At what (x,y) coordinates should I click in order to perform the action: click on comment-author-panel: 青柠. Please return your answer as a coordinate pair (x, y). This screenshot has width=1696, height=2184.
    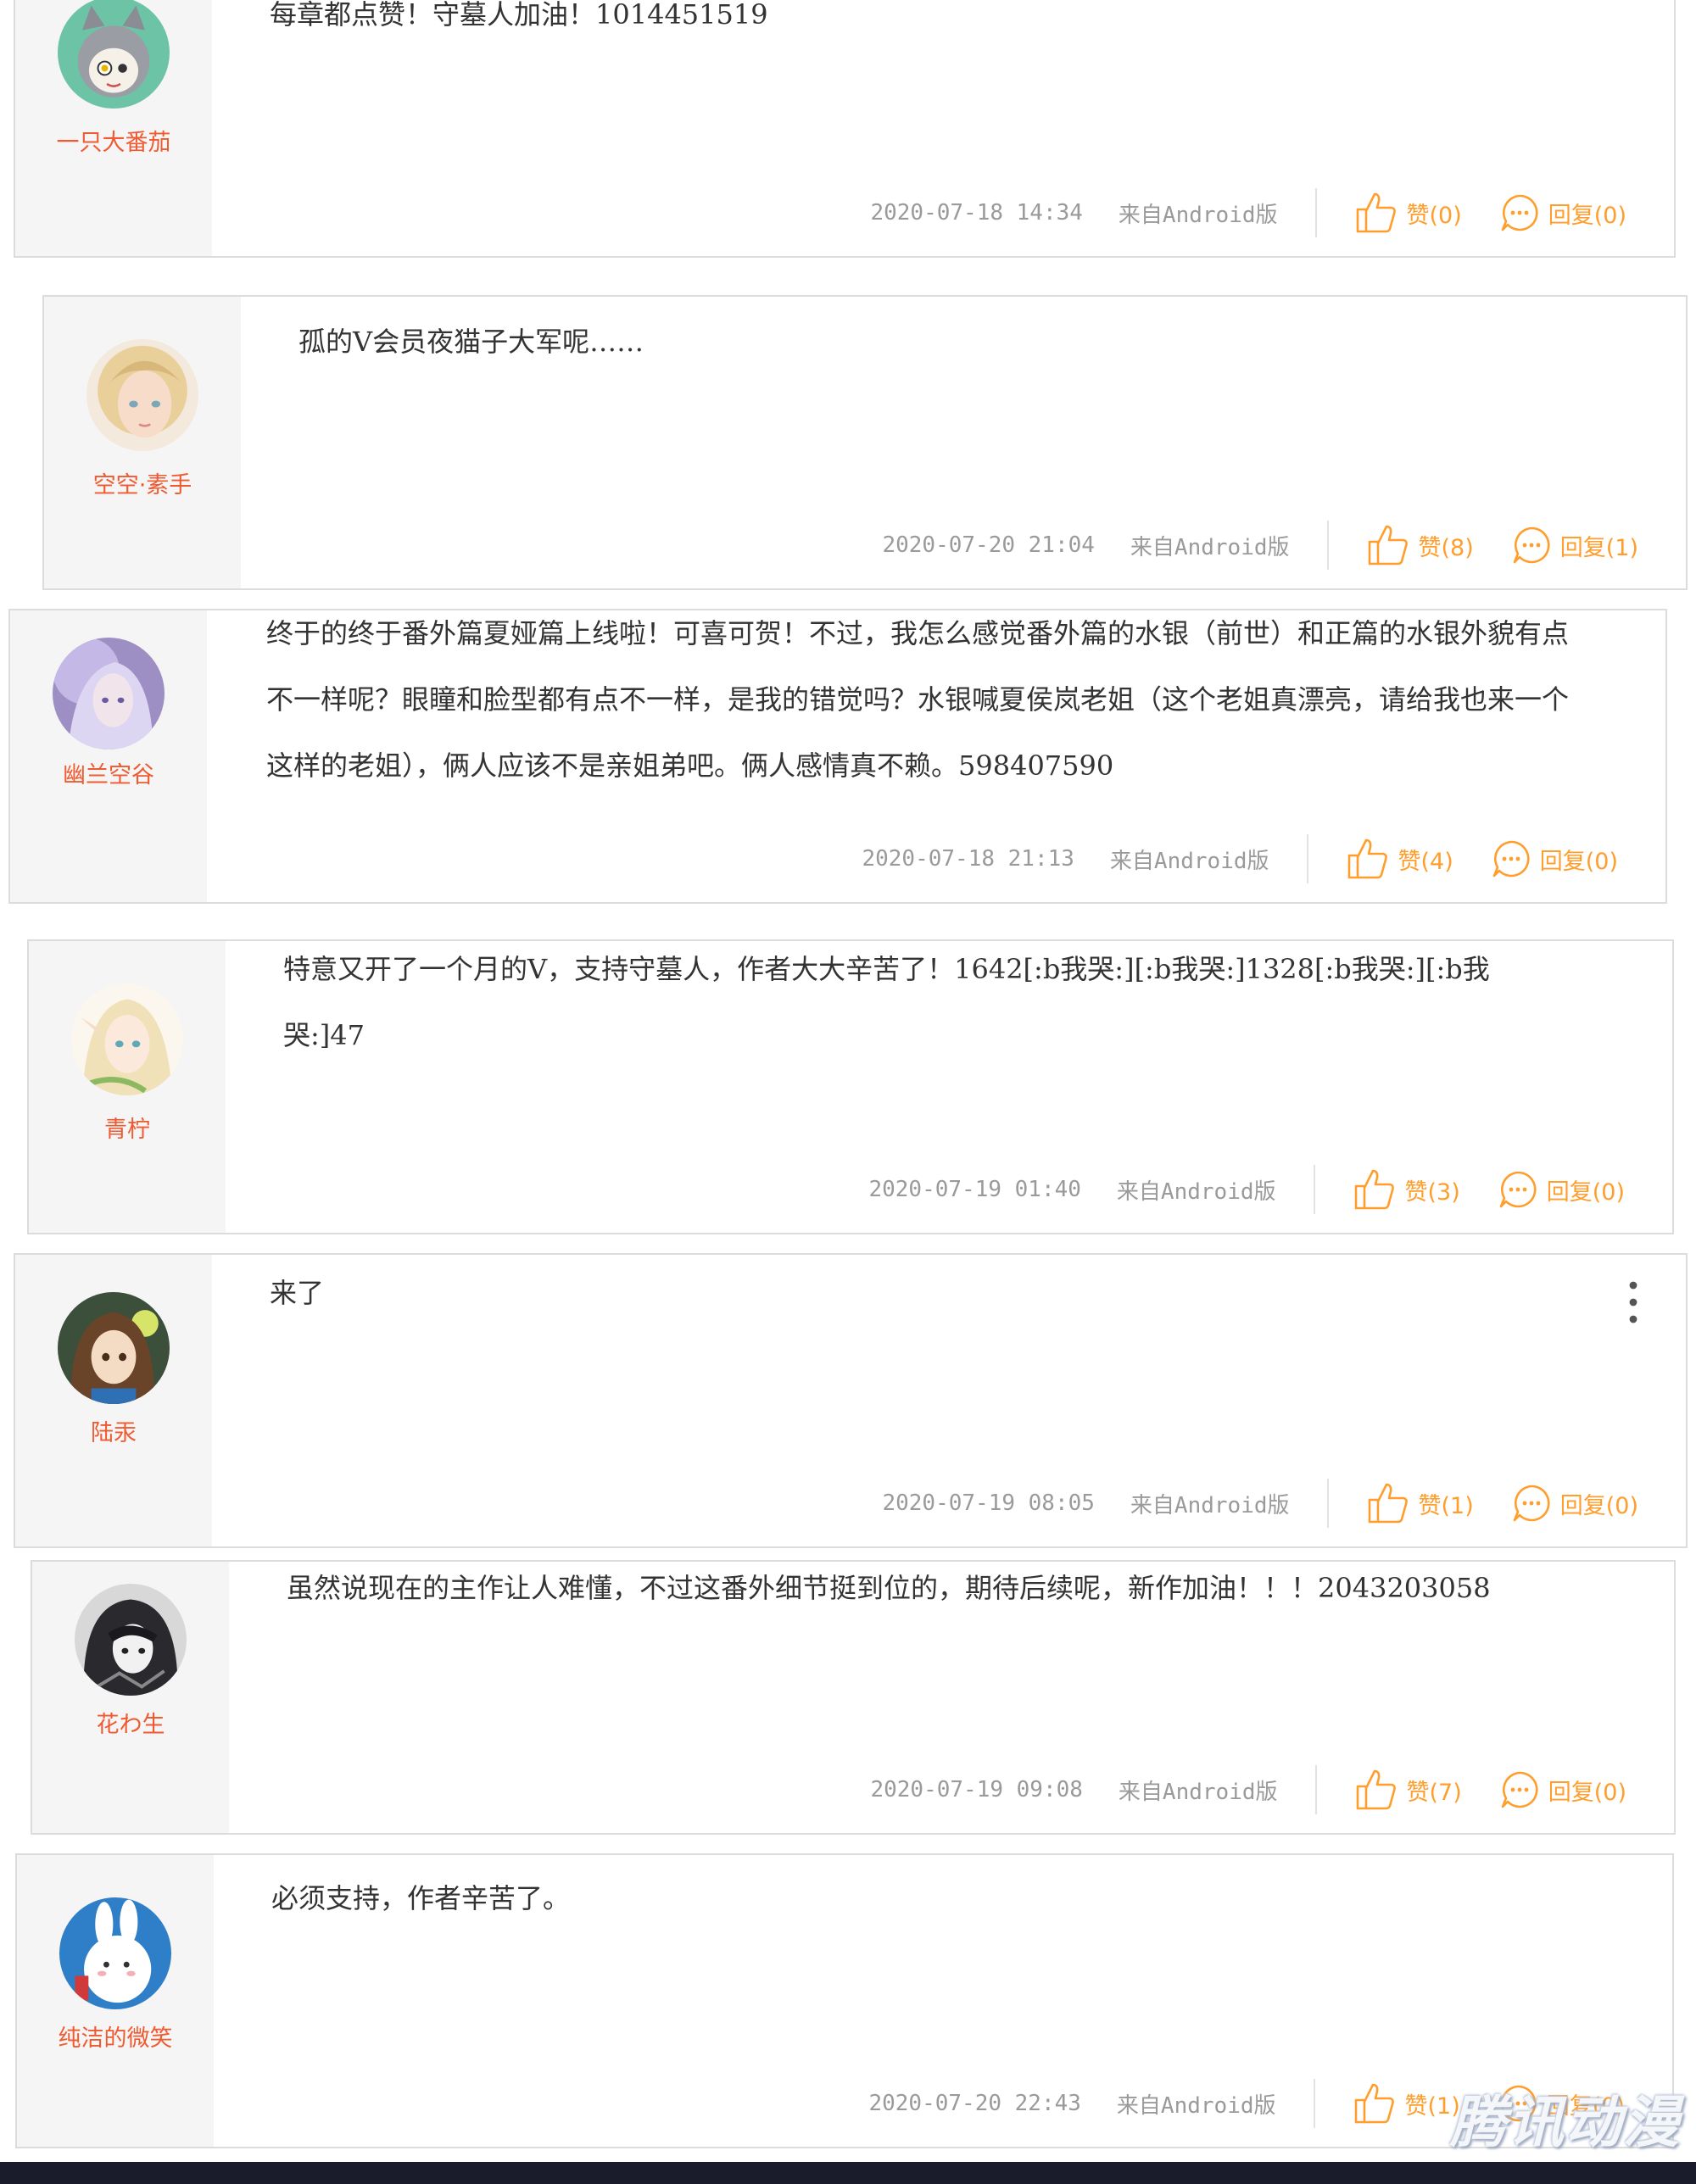
    Looking at the image, I should click on (127, 1087).